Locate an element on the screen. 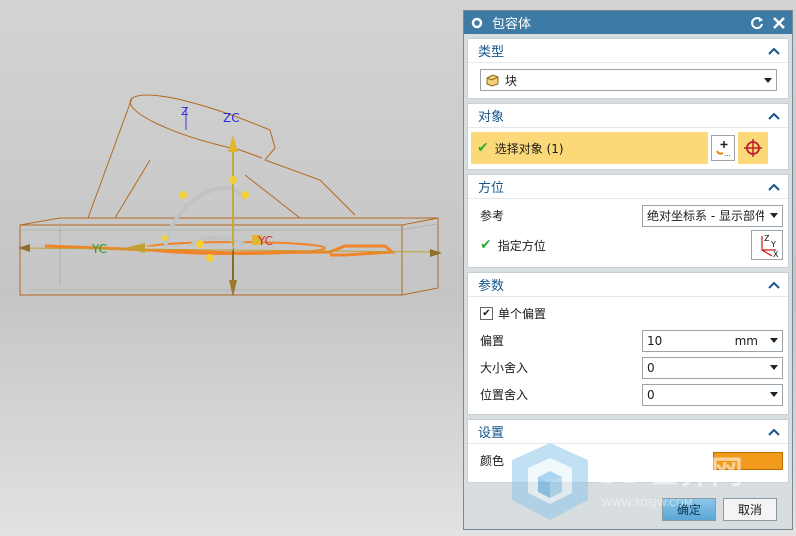 This screenshot has width=796, height=536. type-group: 类型 块 is located at coordinates (628, 68).